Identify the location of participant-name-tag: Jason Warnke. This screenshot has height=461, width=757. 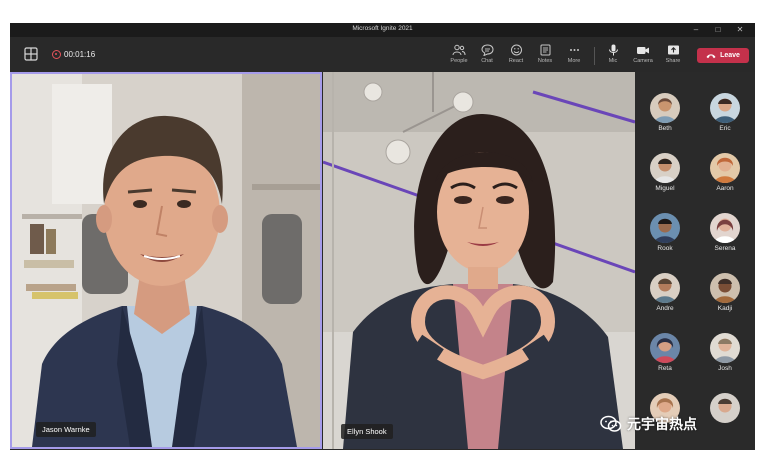
(66, 429).